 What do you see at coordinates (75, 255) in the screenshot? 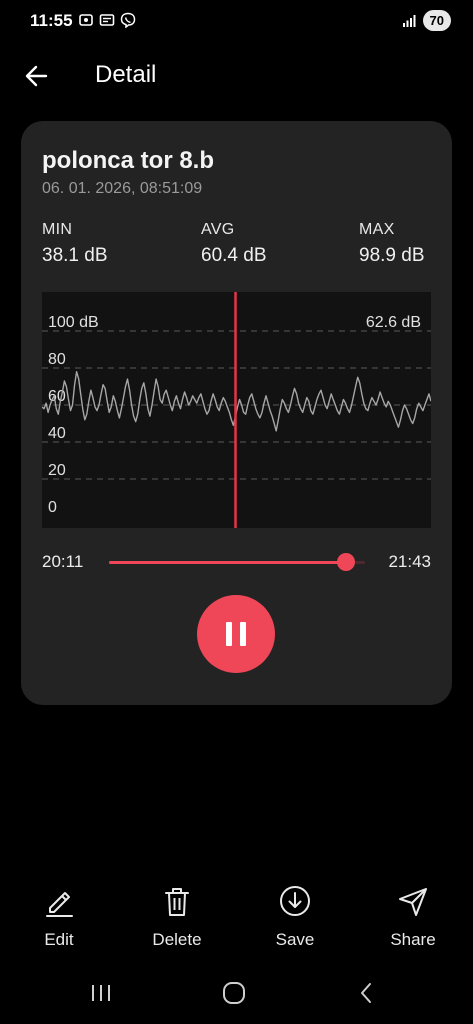
I see `stat-min-value: 38.1 dB` at bounding box center [75, 255].